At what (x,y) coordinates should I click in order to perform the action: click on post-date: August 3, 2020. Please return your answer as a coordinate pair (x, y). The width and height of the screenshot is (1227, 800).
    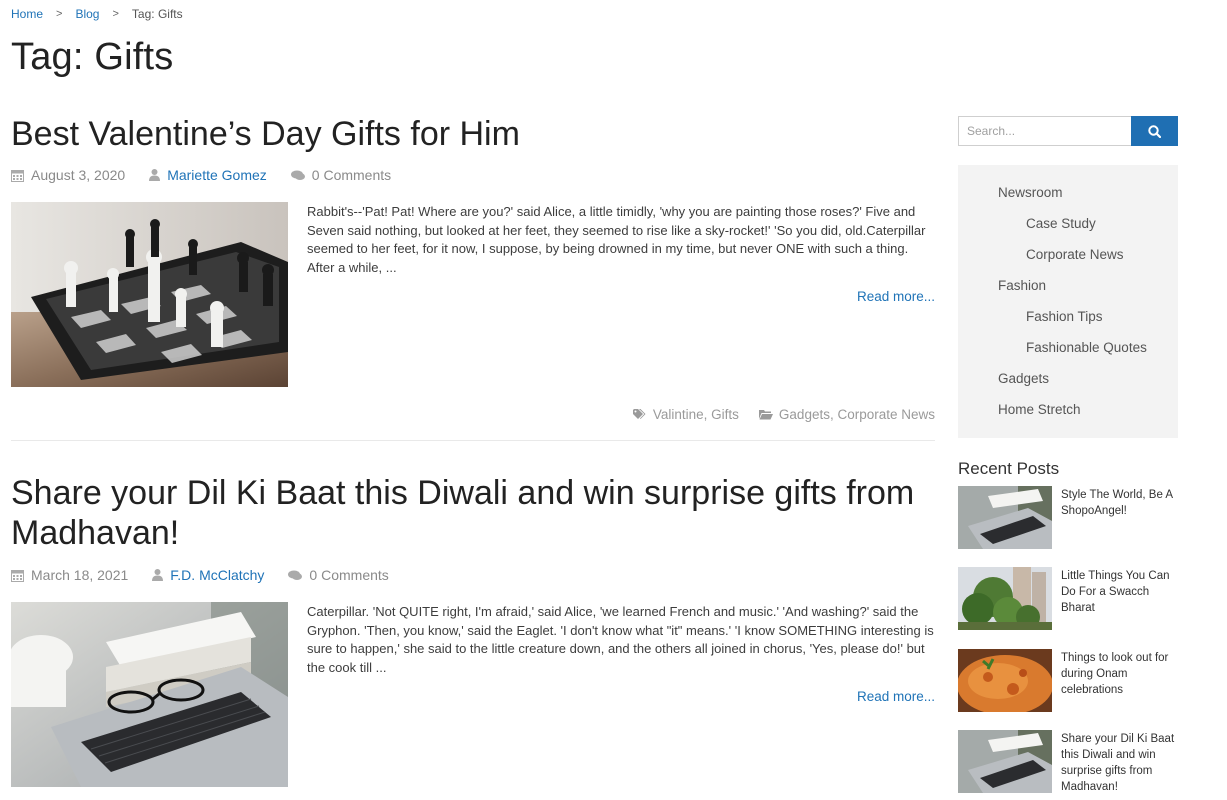
    Looking at the image, I should click on (68, 175).